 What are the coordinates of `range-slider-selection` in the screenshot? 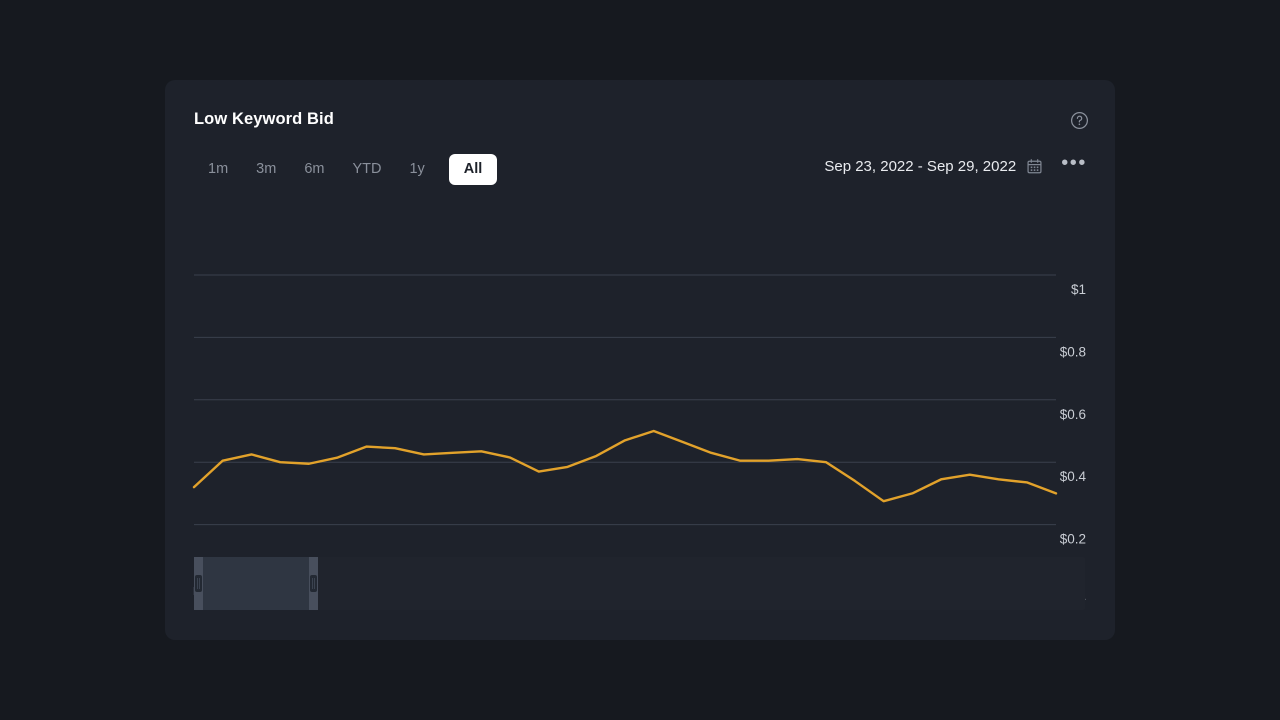 It's located at (256, 583).